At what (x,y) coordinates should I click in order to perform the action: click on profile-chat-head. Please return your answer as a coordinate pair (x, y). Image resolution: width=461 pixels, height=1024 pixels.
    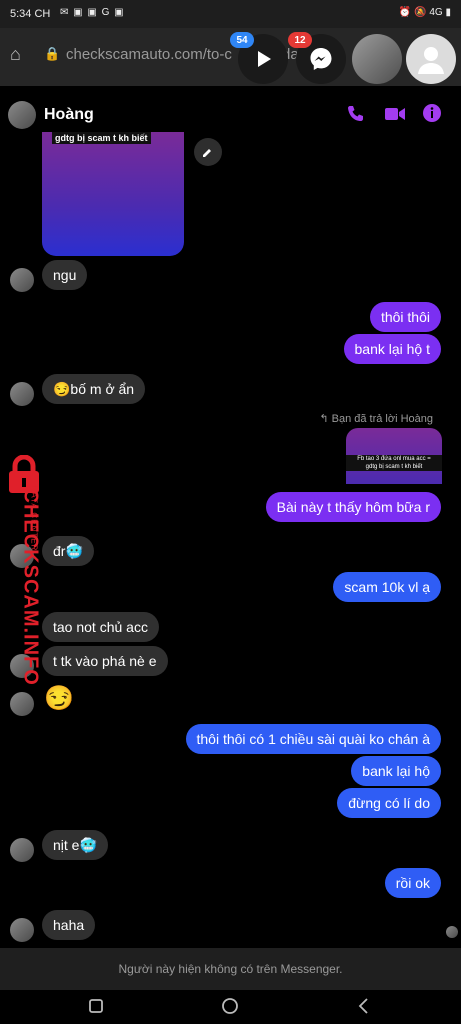
    Looking at the image, I should click on (431, 59).